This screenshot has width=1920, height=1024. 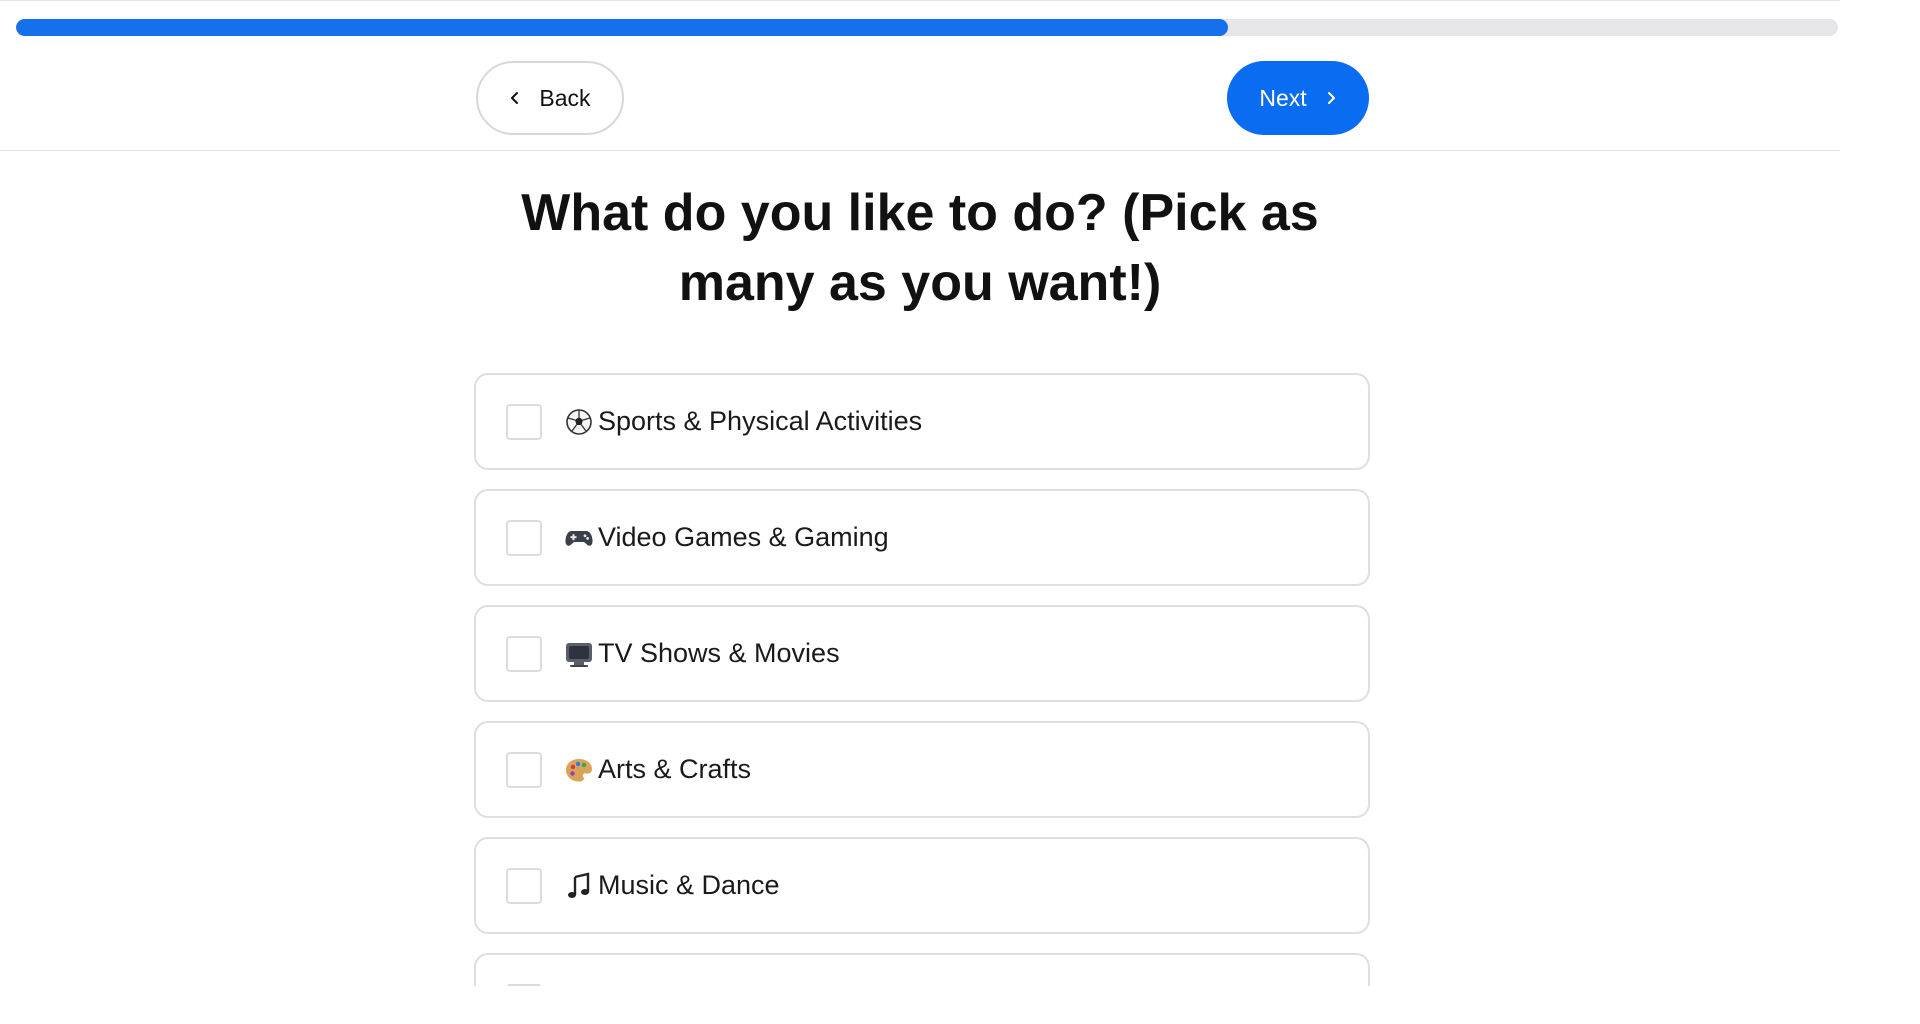 What do you see at coordinates (922, 653) in the screenshot?
I see `option-tv-movies: TV Shows & Movies` at bounding box center [922, 653].